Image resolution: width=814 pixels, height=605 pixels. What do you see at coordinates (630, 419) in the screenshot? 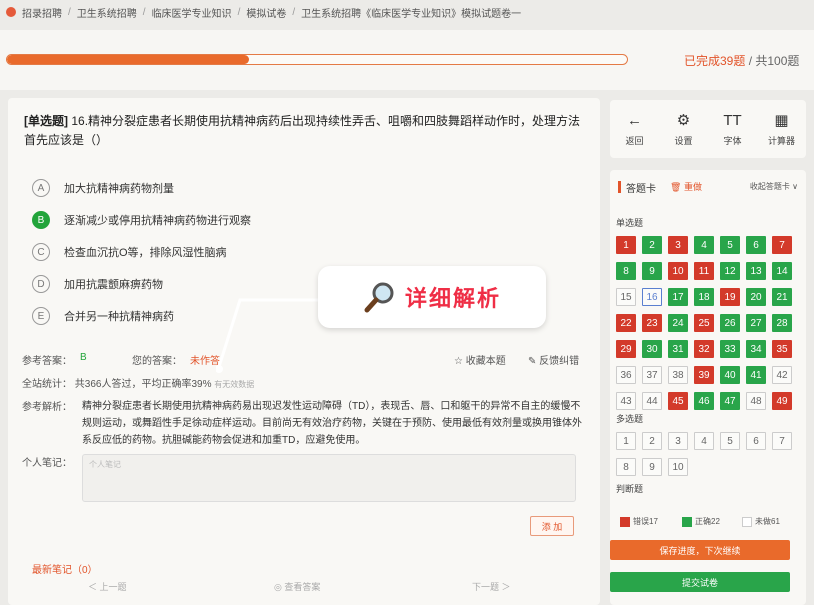
I see `multi-choice-label: 多选题` at bounding box center [630, 419].